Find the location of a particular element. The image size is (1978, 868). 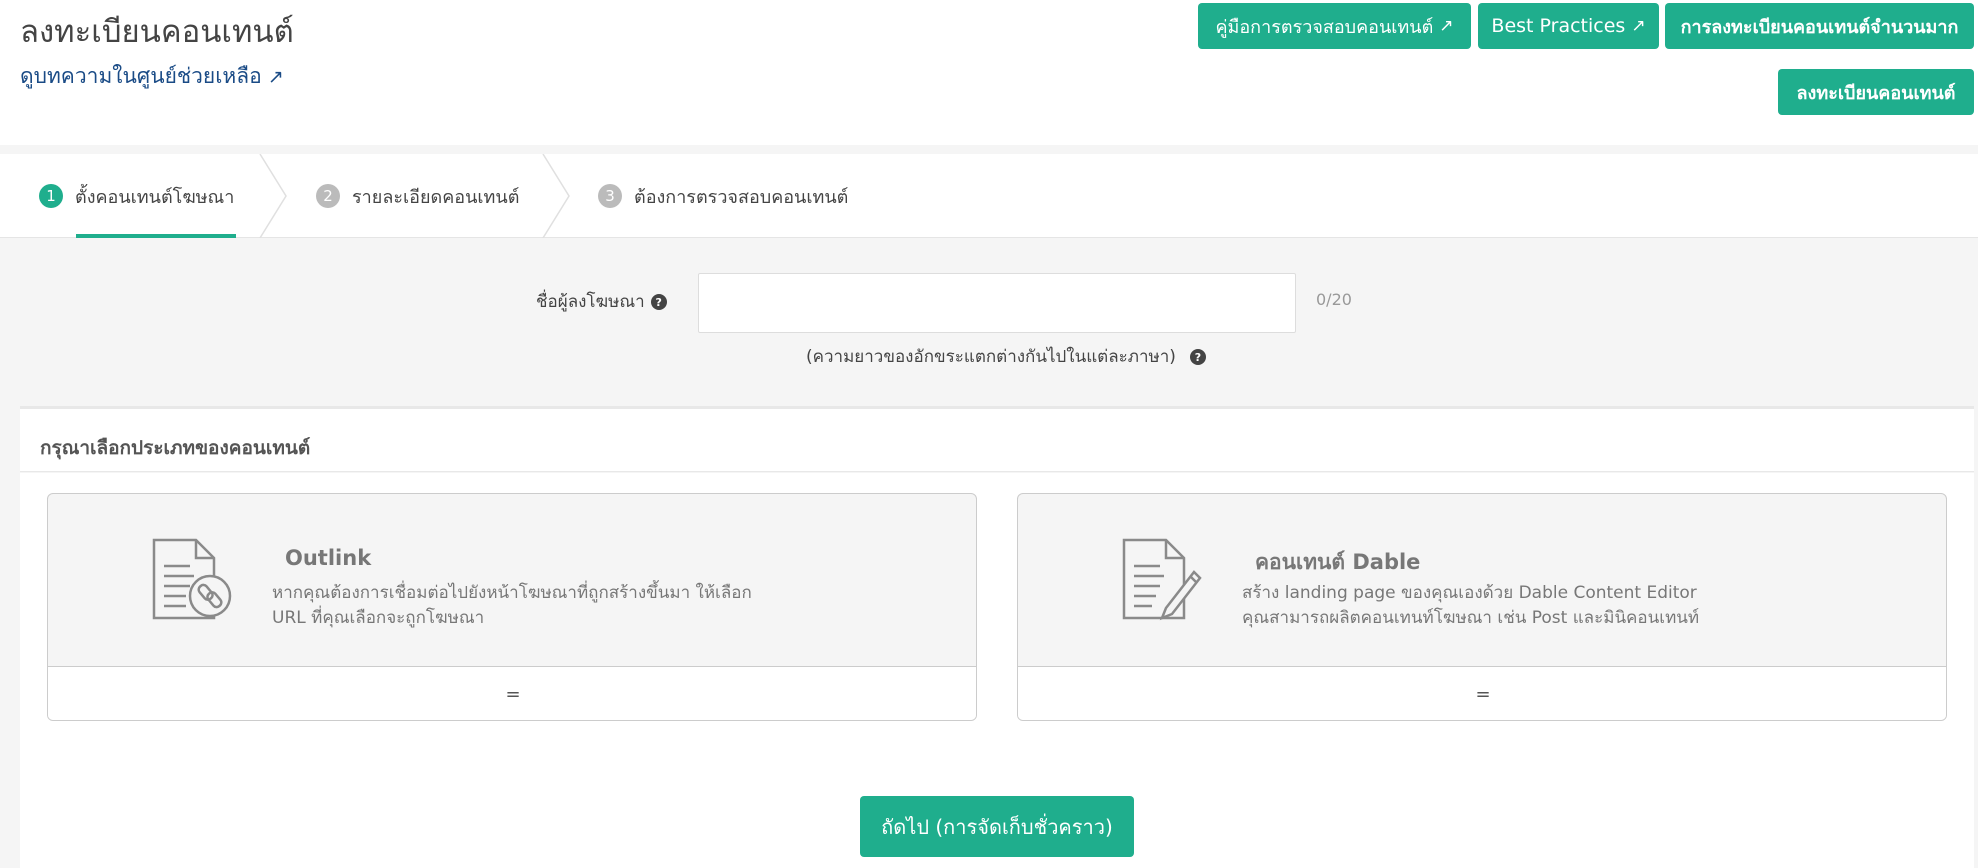

register-content-button: ลงทะเบียนคอนเทนต์ is located at coordinates (1876, 92).